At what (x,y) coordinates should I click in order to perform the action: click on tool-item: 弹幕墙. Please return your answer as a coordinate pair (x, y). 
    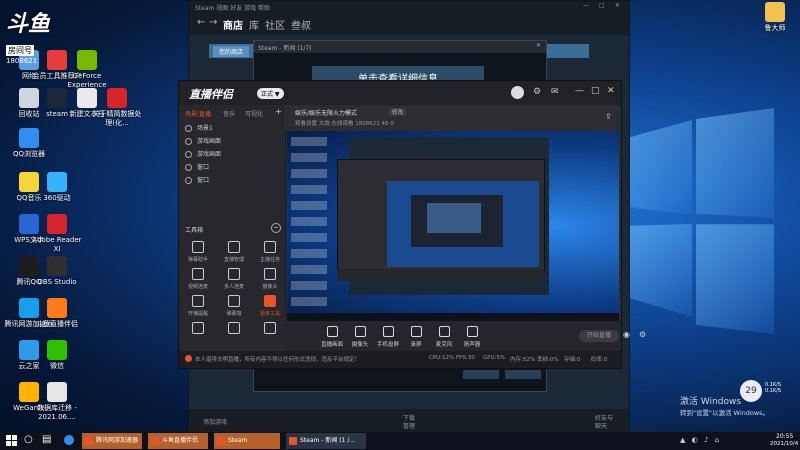
    Looking at the image, I should click on (234, 306).